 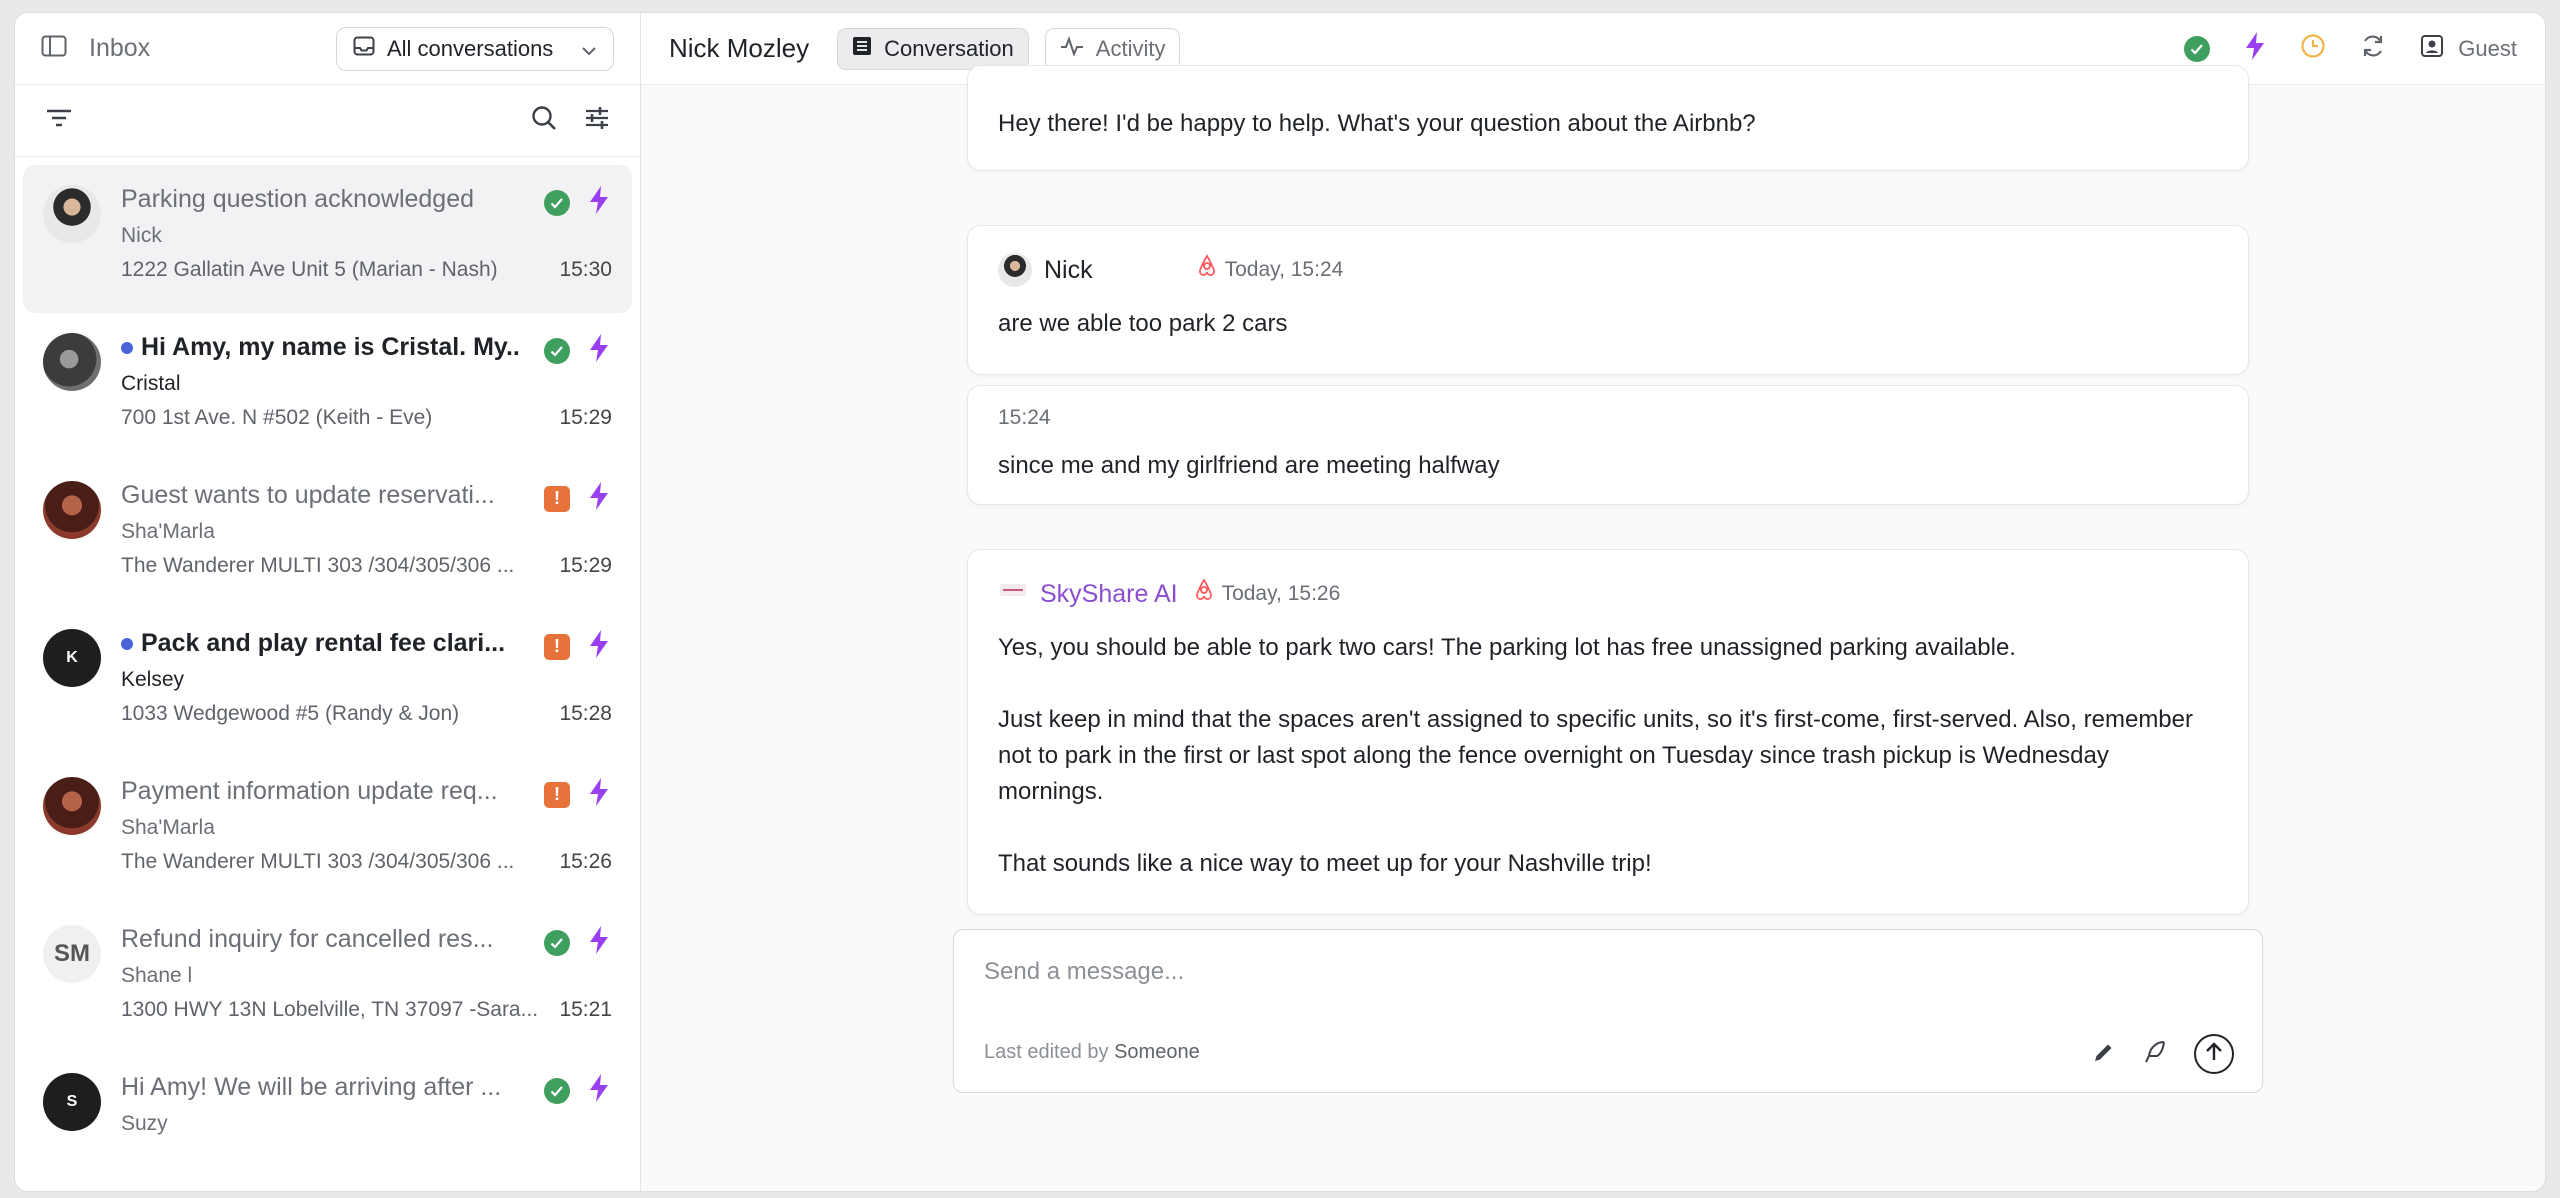 I want to click on tab-conversation-label: Conversation, so click(x=949, y=48).